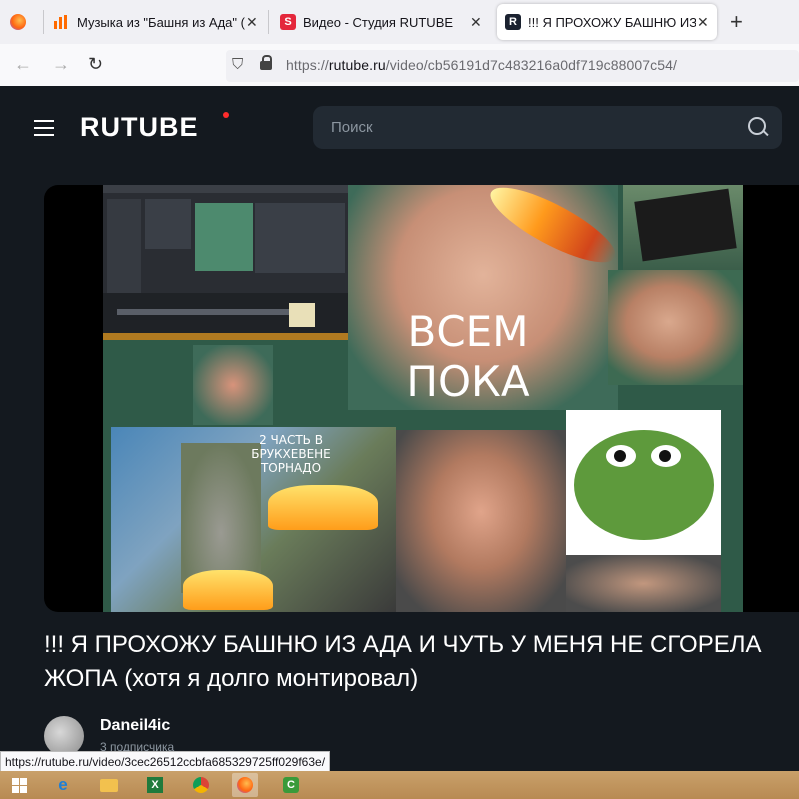 The width and height of the screenshot is (799, 799). Describe the element at coordinates (643, 482) in the screenshot. I see `pepe-frog-image` at that location.